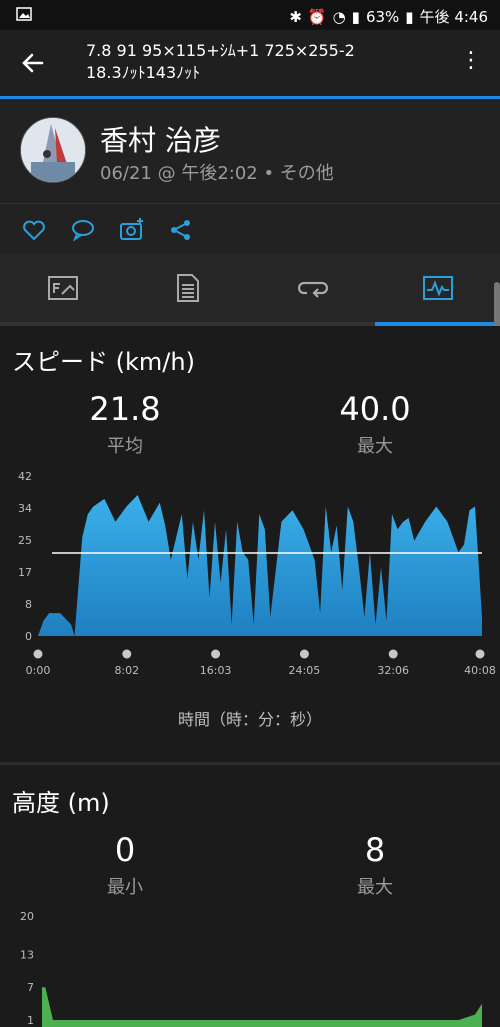  I want to click on battery-icon: ▮, so click(409, 16).